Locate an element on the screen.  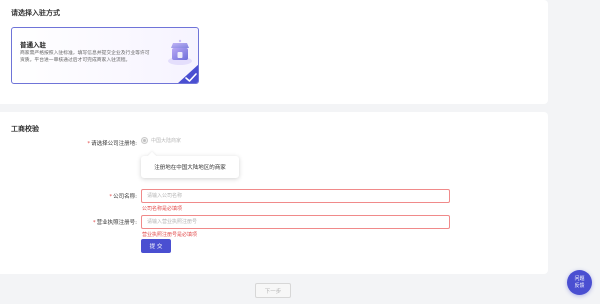
business-section-title: 工商校验 is located at coordinates (25, 129).